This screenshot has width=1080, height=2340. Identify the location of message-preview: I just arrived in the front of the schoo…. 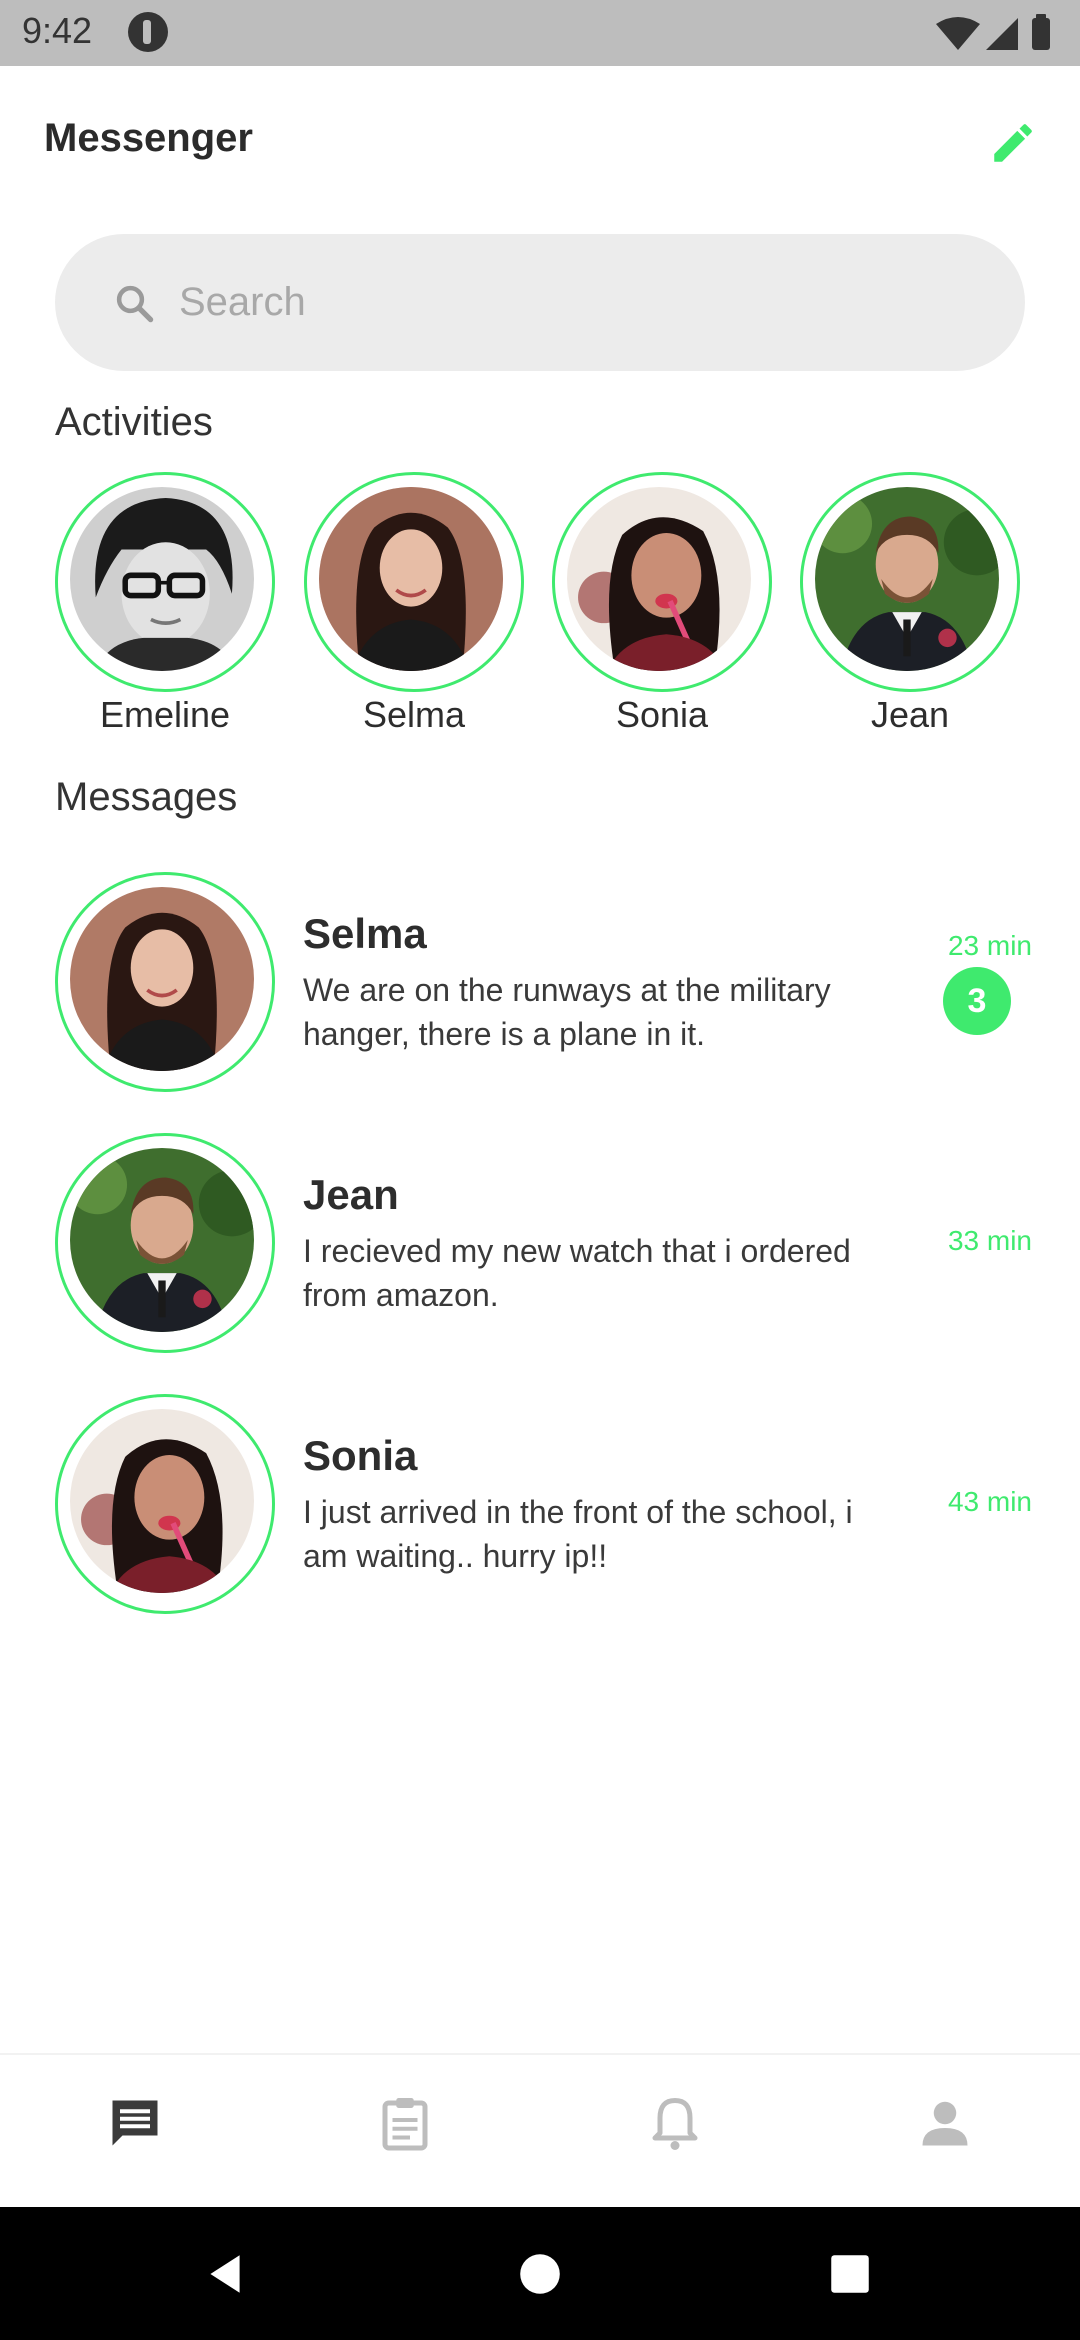
(578, 1534).